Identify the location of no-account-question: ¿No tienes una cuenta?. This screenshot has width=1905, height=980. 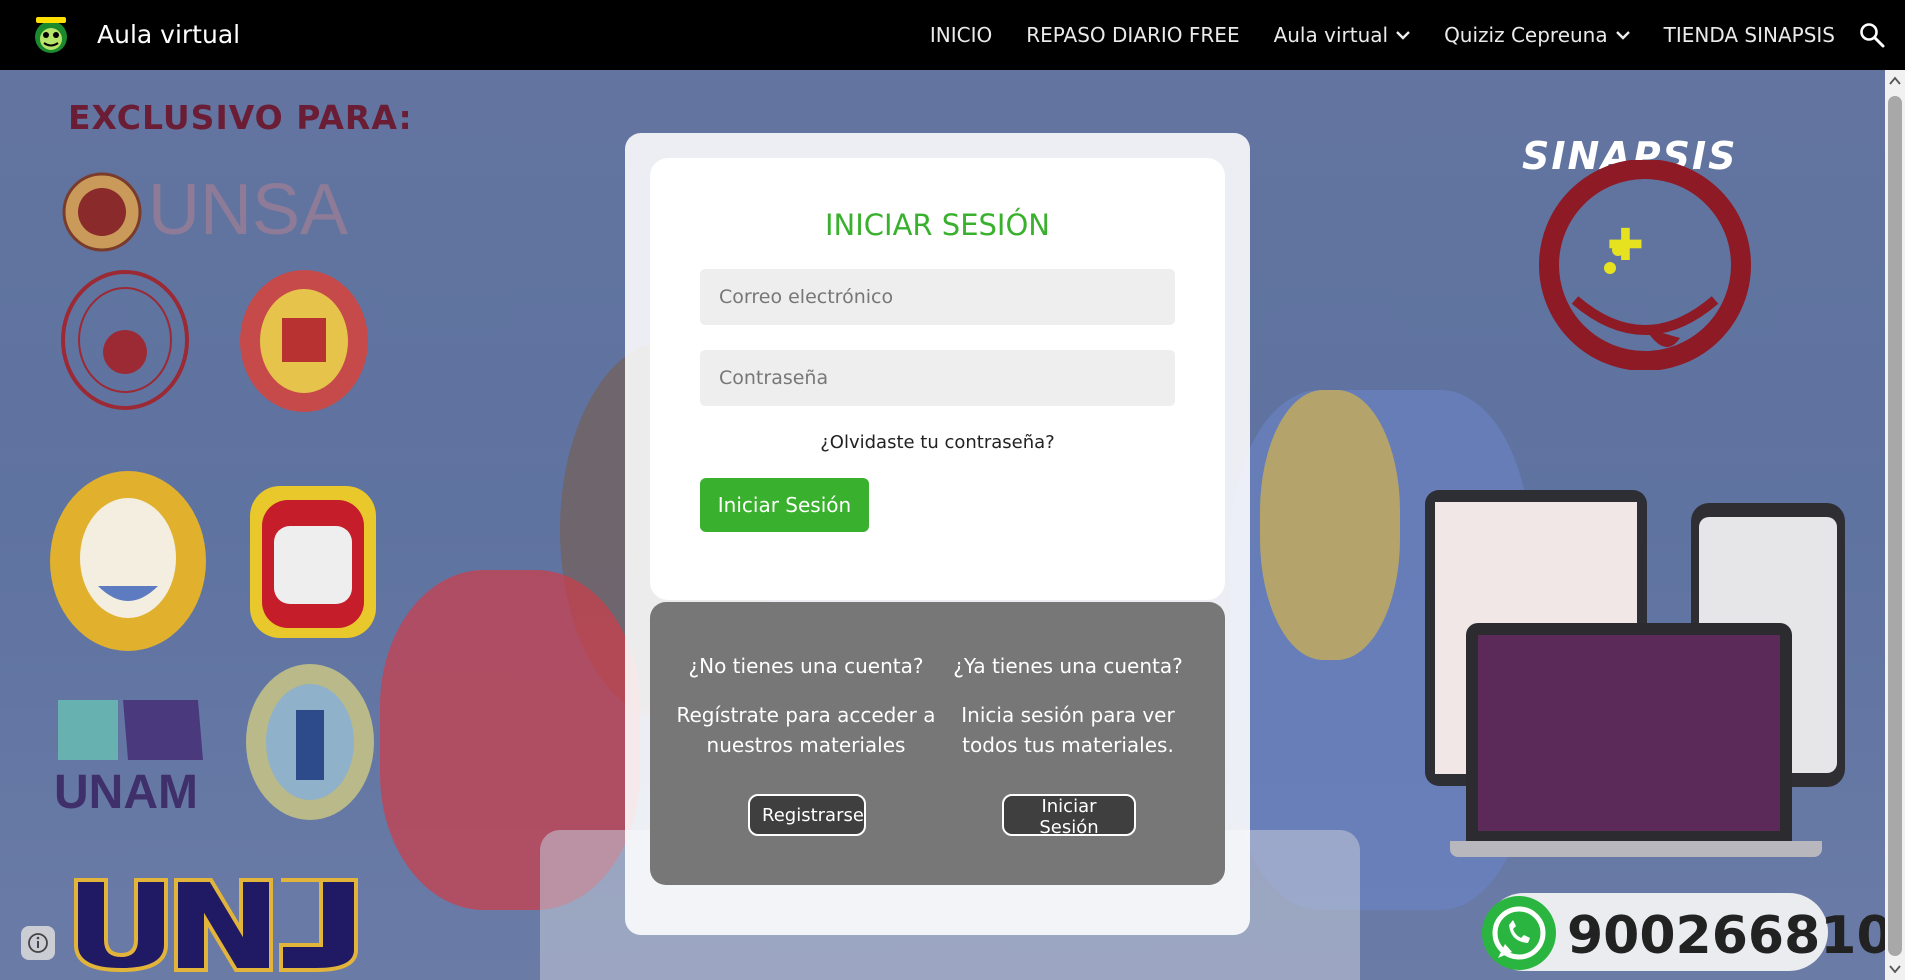
(806, 666).